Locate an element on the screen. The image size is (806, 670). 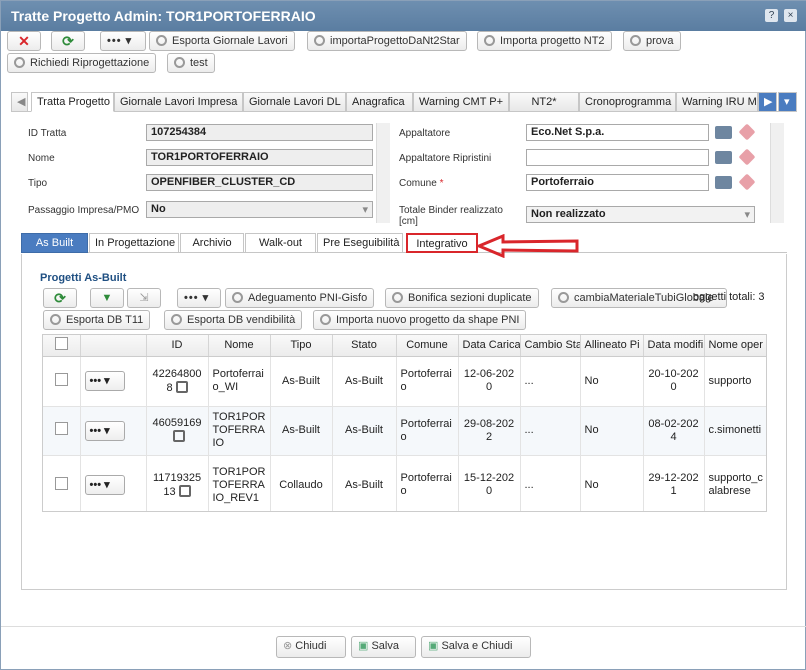
passaggio-select: No ▾ is located at coordinates (259, 209).